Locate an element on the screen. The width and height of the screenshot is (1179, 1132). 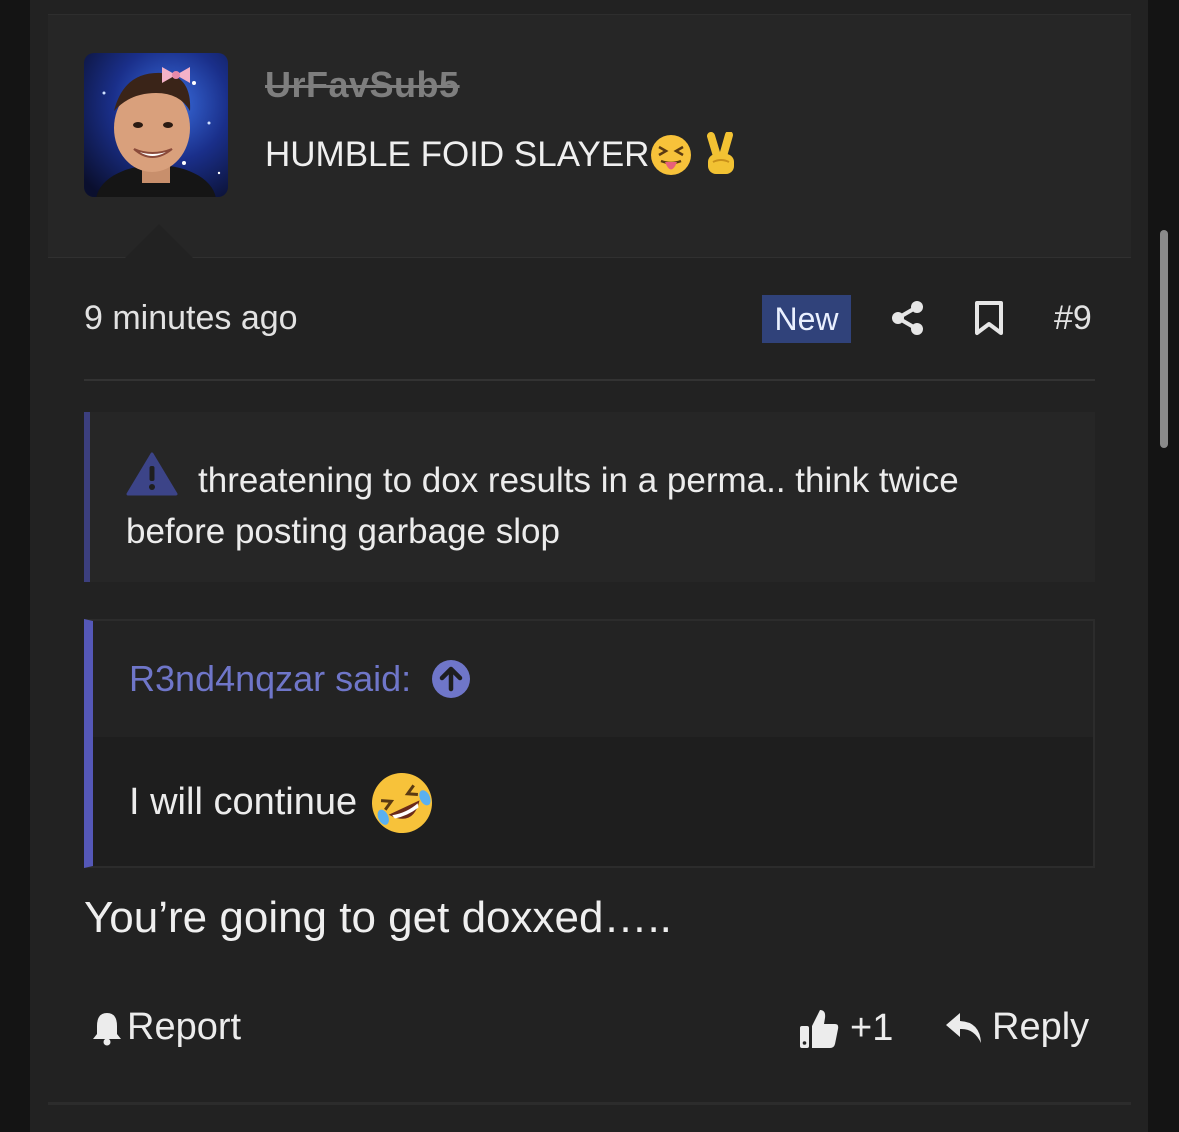
post-body: You’re going to get doxxed….. is located at coordinates (378, 917).